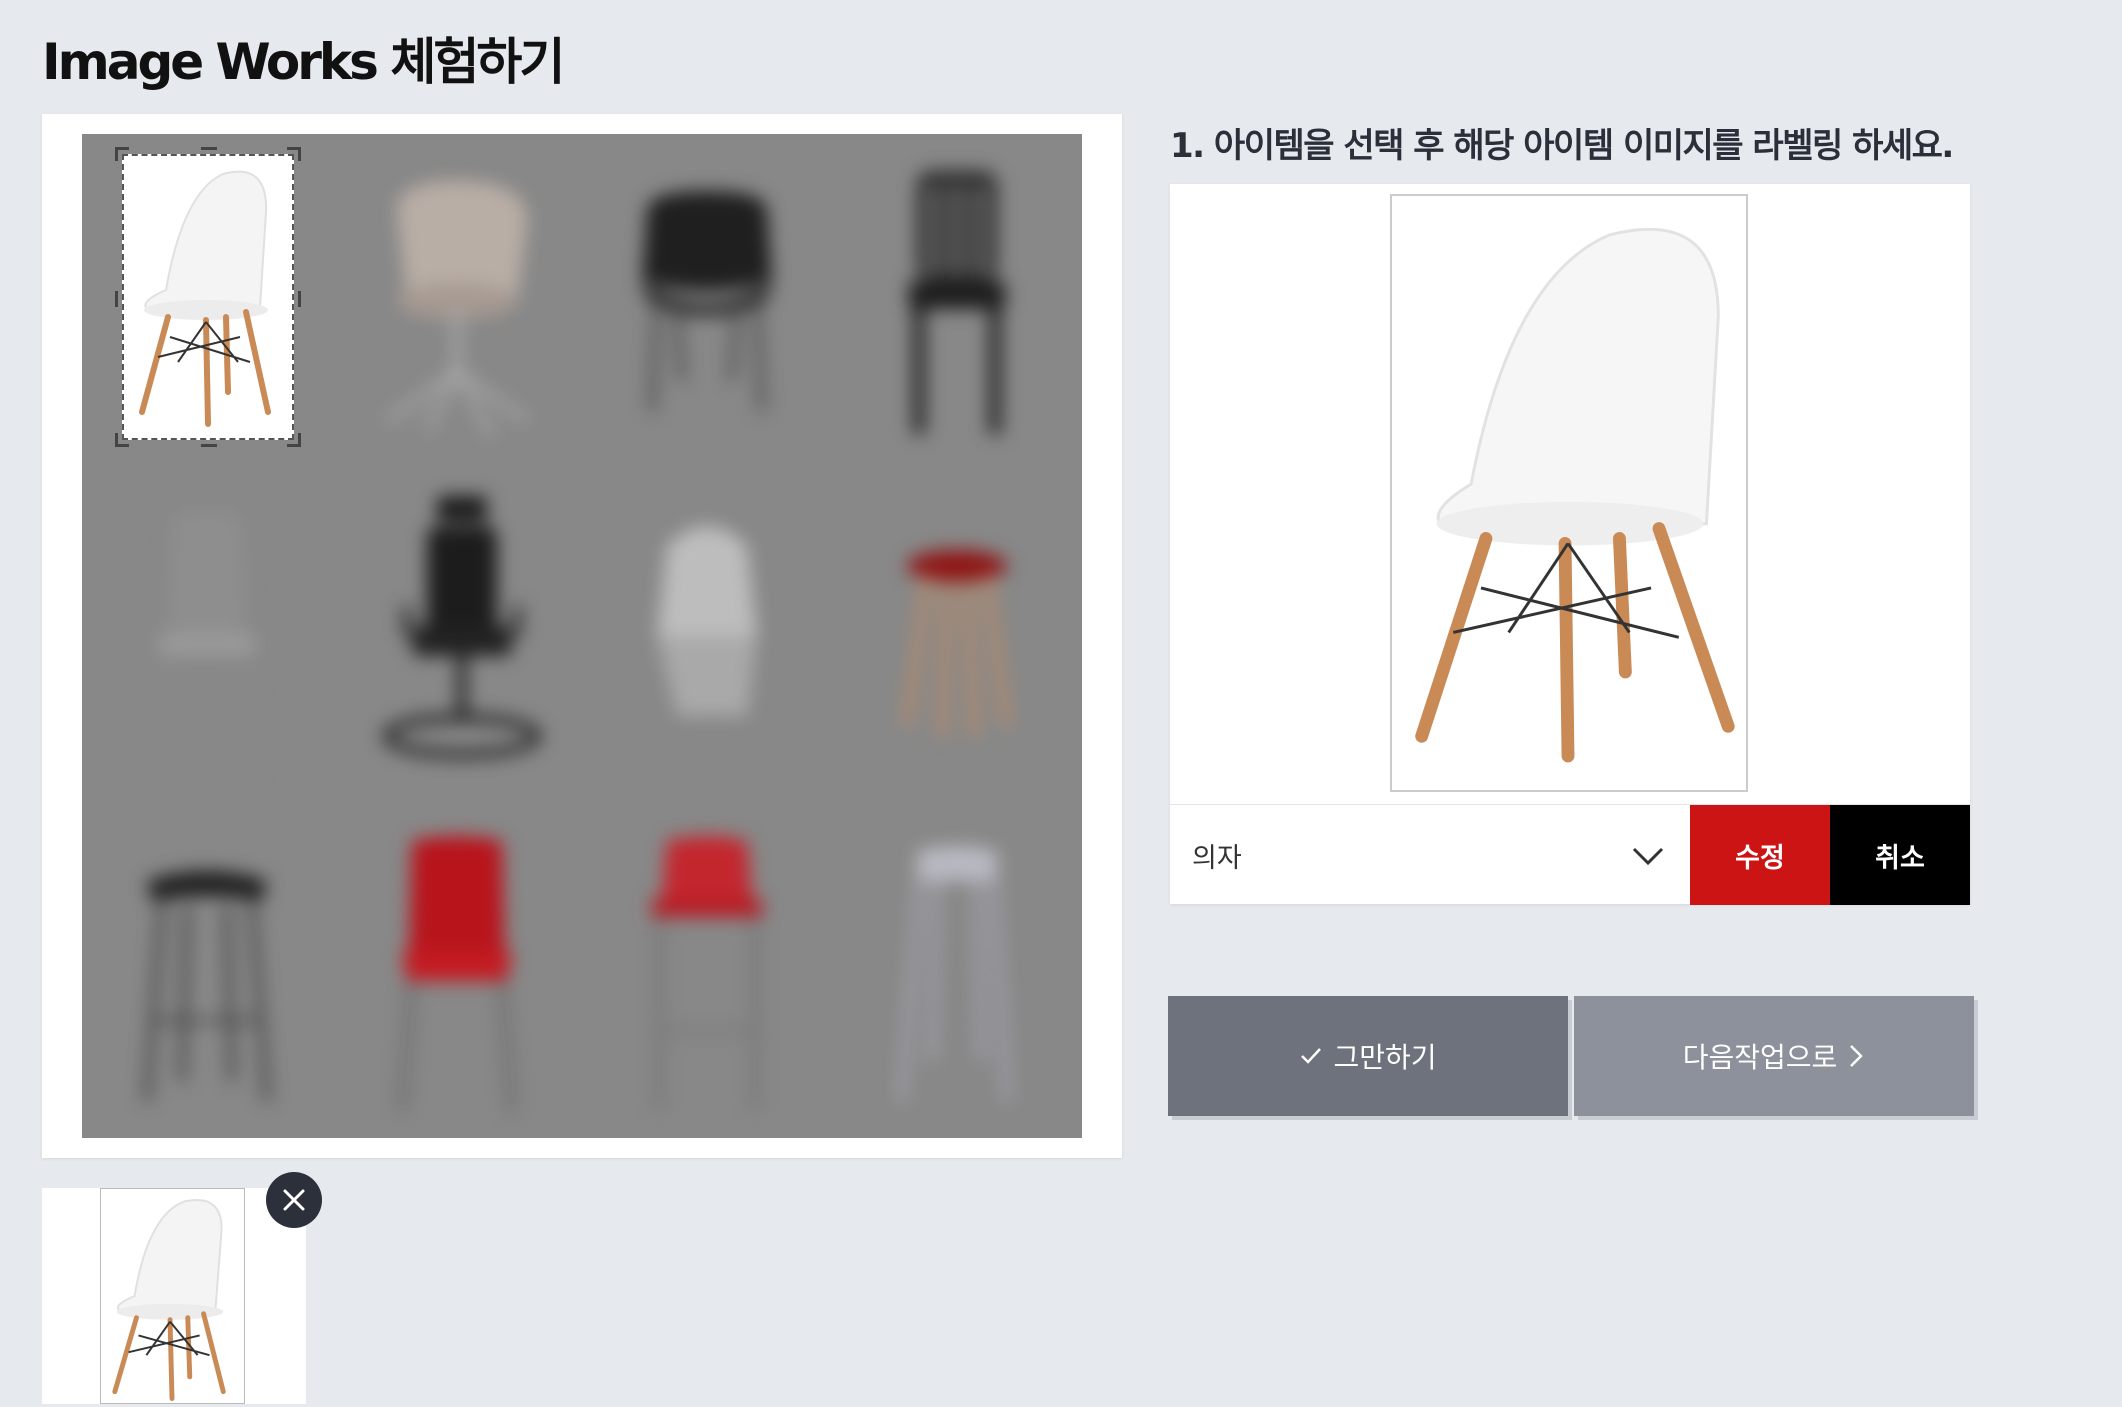 The height and width of the screenshot is (1407, 2122). I want to click on gallery-item-black-bar-stool, so click(207, 970).